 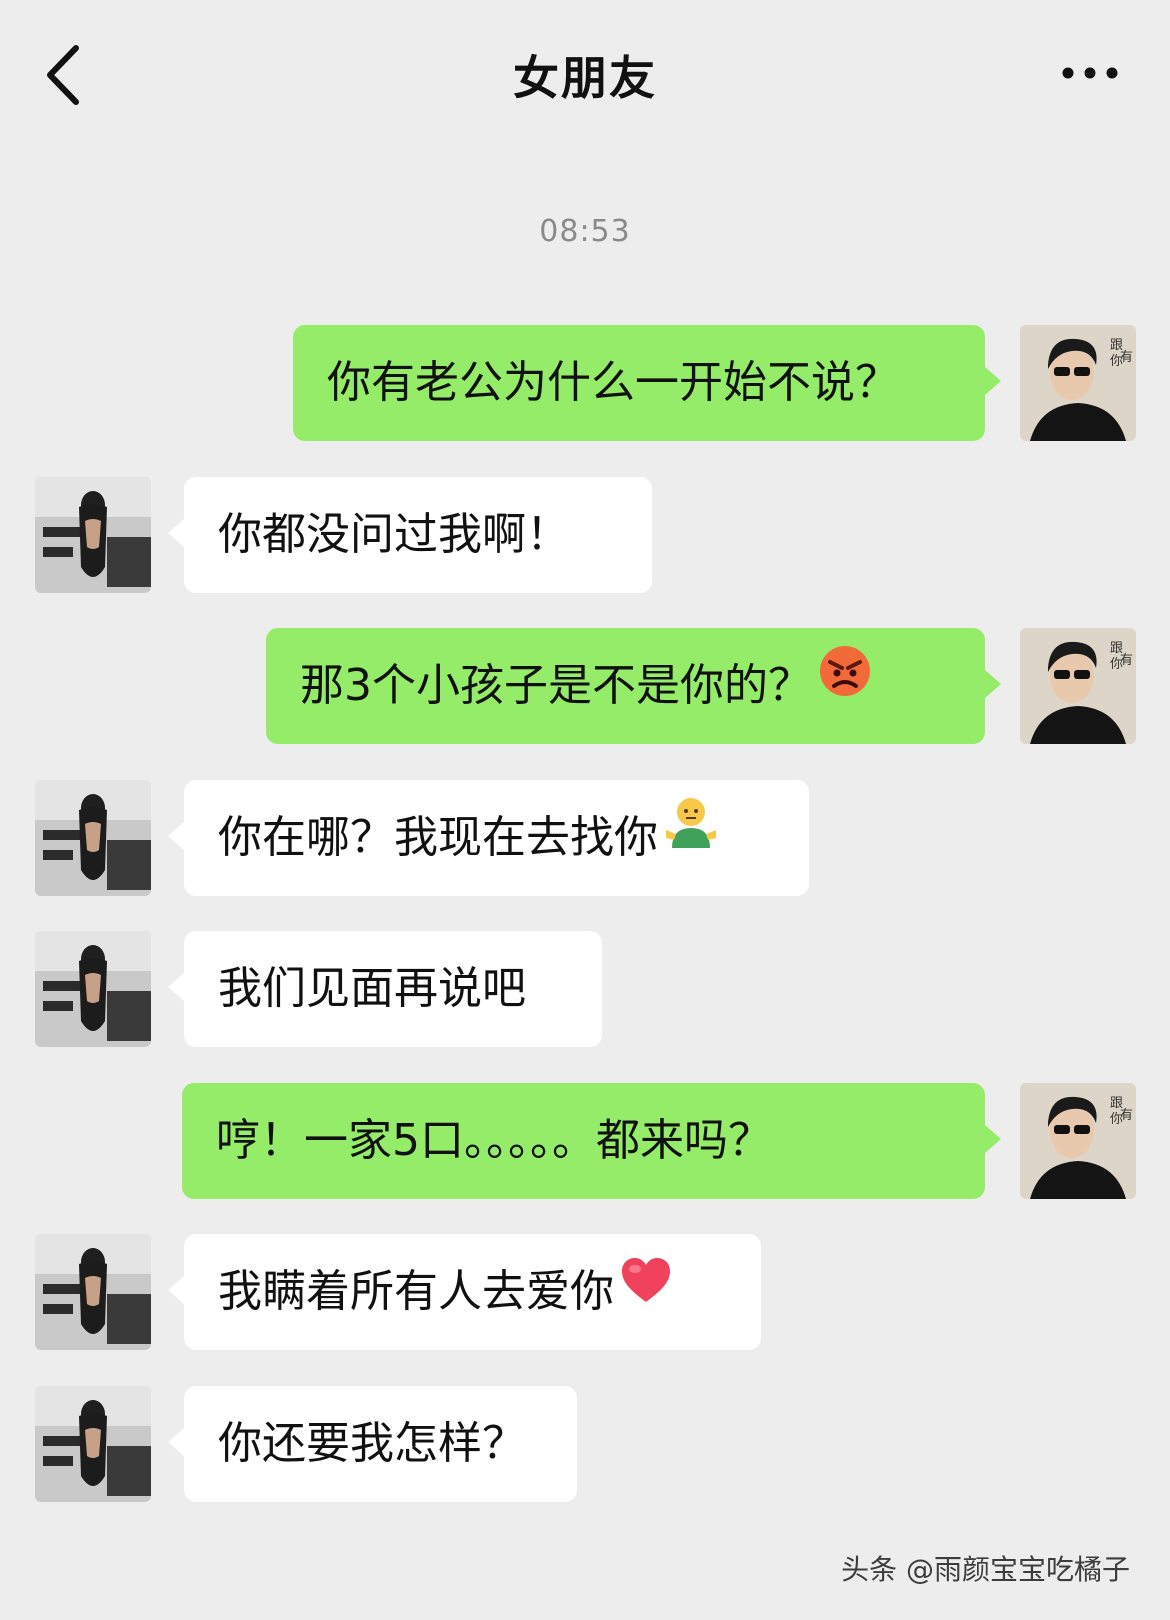 I want to click on message-text: 你还要我怎样？, so click(x=372, y=1443).